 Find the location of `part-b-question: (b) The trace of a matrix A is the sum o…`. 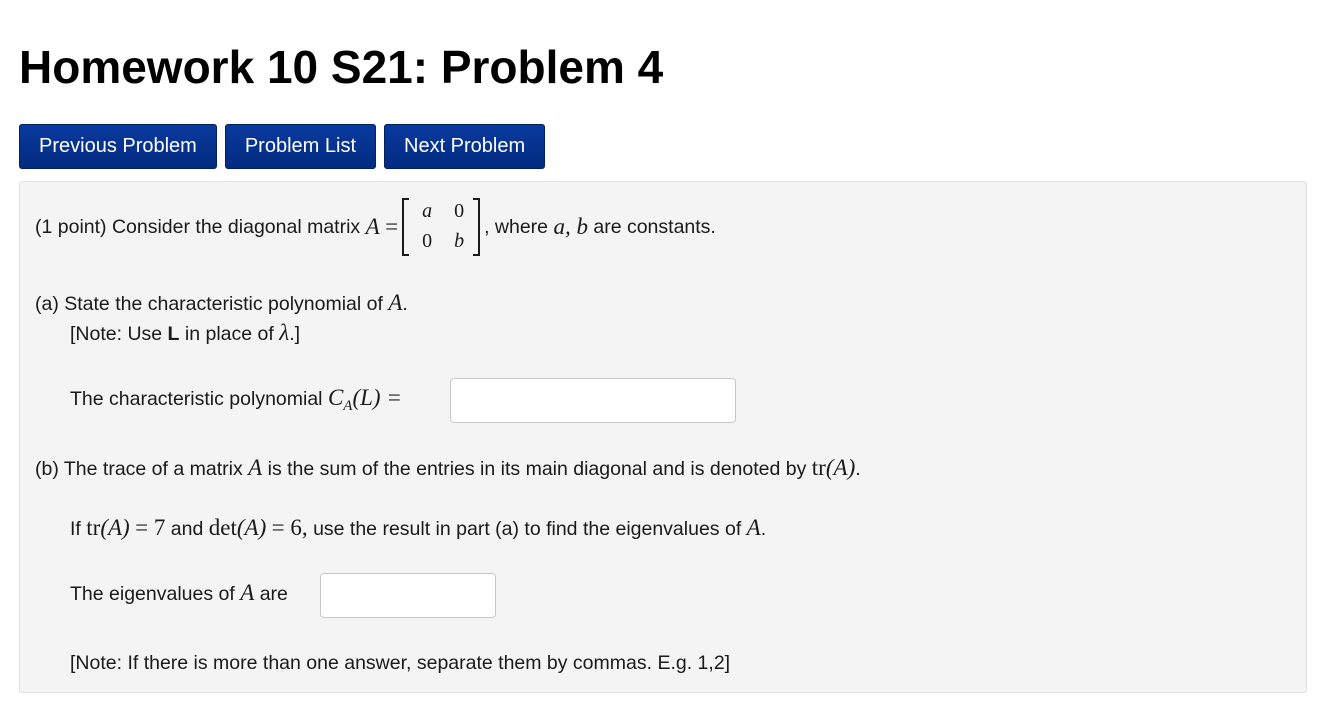

part-b-question: (b) The trace of a matrix A is the sum o… is located at coordinates (448, 468).